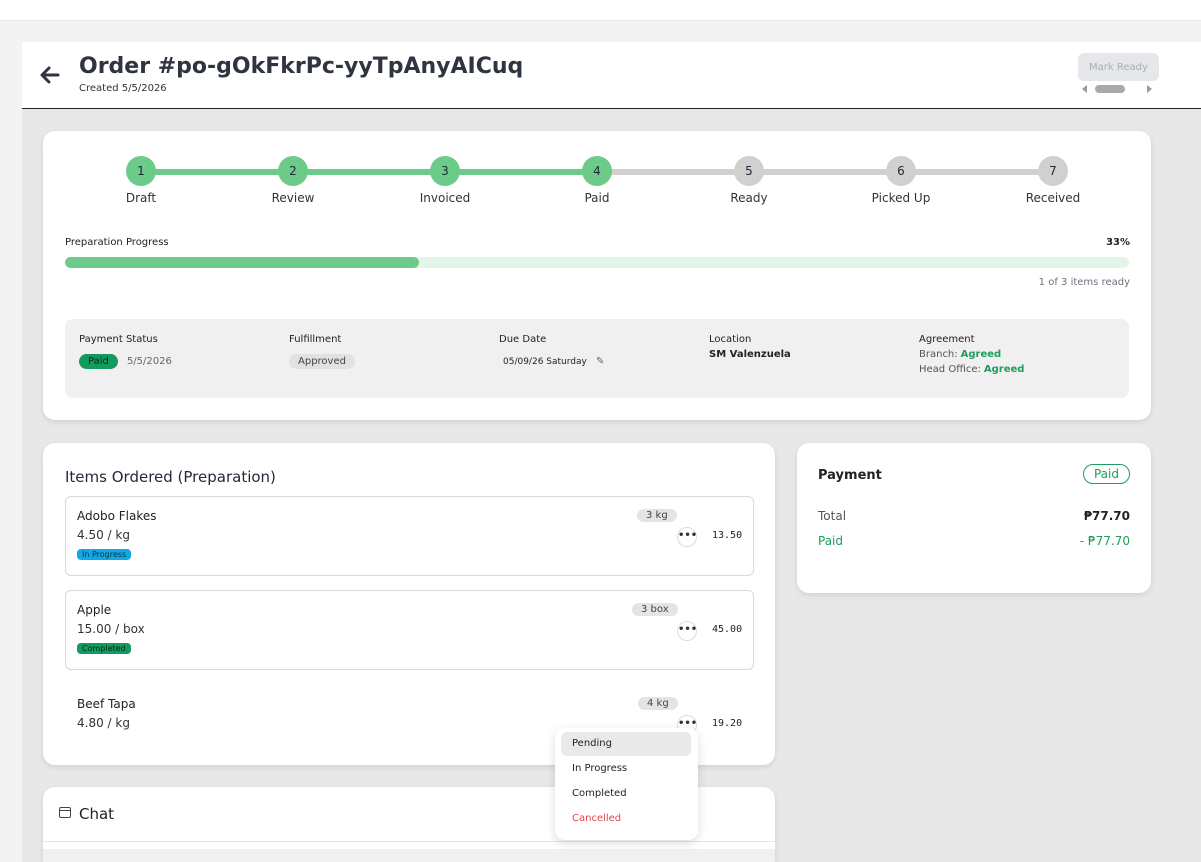  What do you see at coordinates (597, 171) in the screenshot?
I see `step-circle-paid: 4` at bounding box center [597, 171].